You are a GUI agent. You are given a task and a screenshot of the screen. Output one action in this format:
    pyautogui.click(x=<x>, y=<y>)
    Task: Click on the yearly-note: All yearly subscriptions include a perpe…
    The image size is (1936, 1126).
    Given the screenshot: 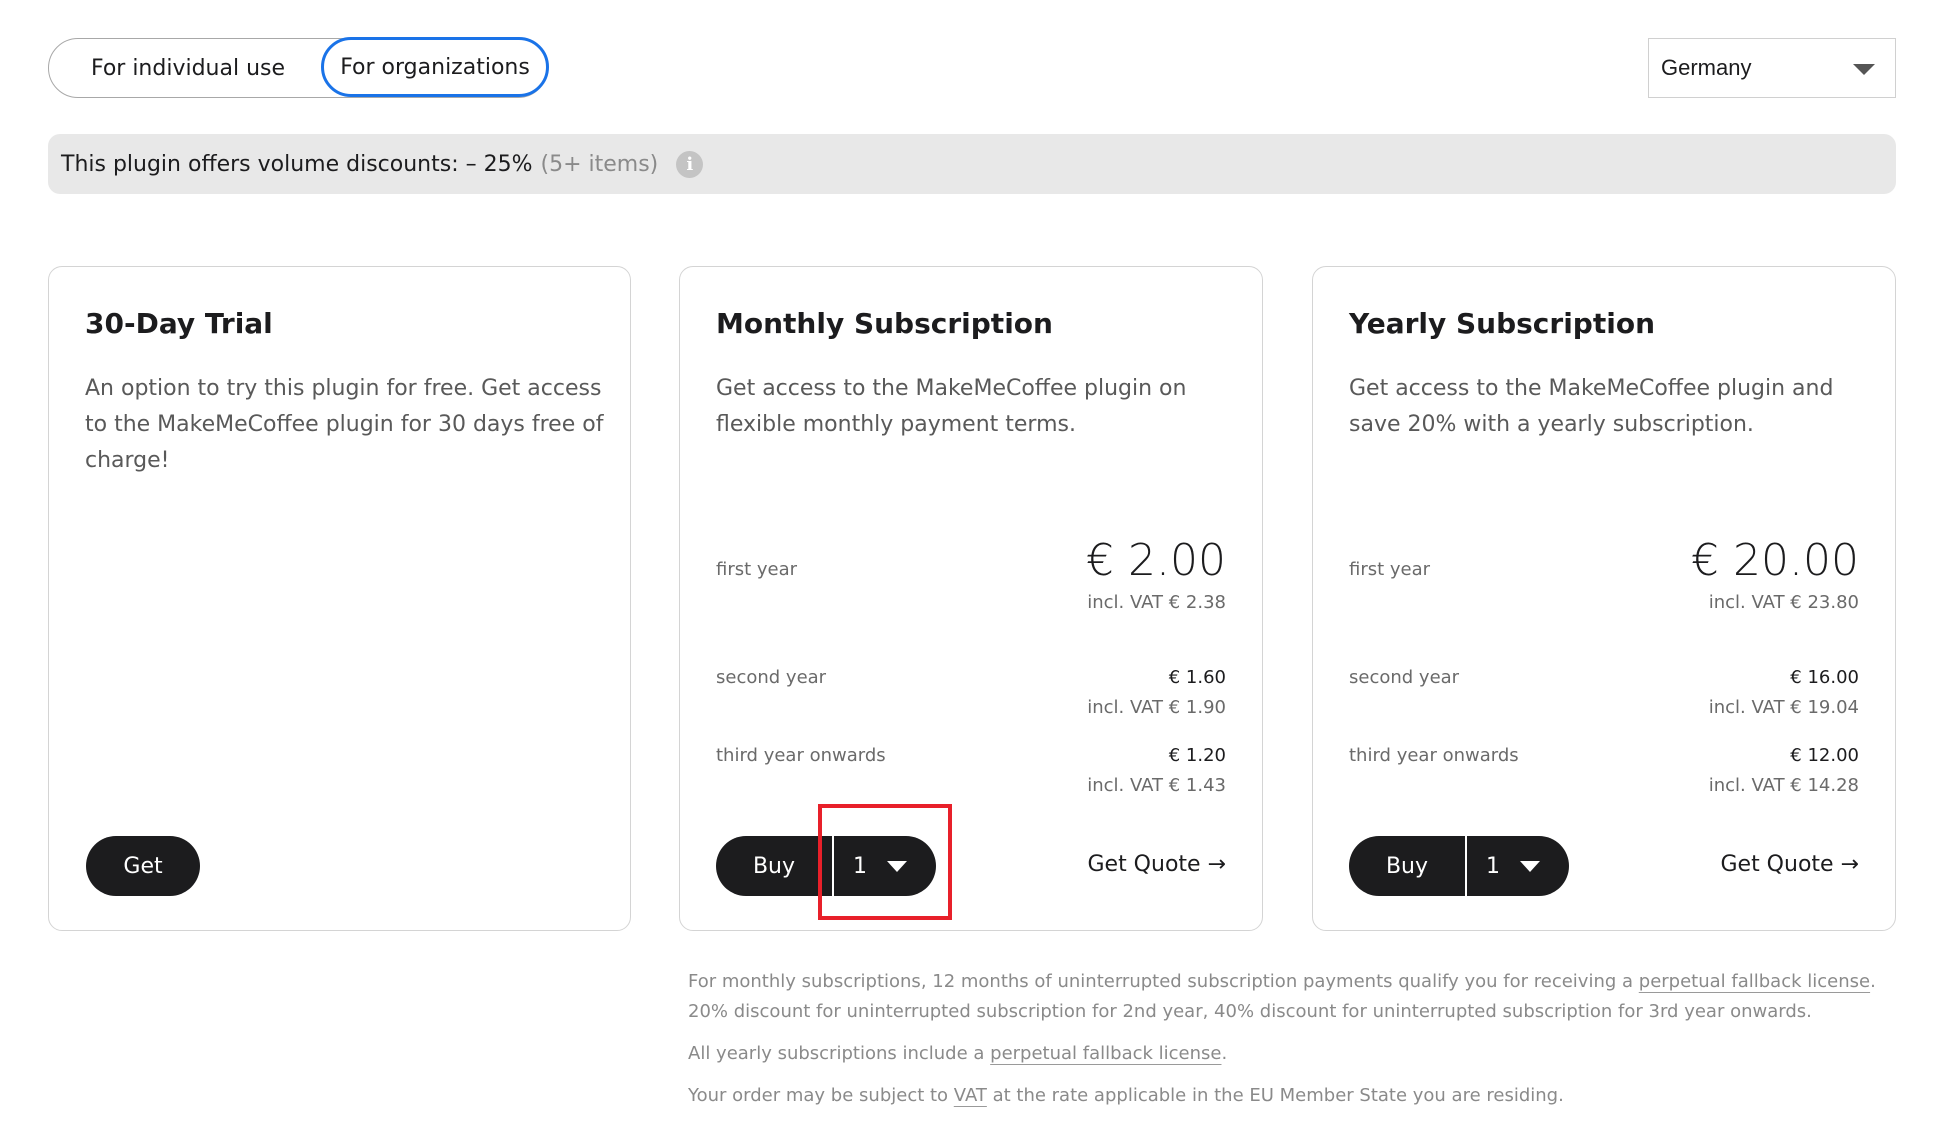 What is the action you would take?
    pyautogui.click(x=1298, y=1054)
    